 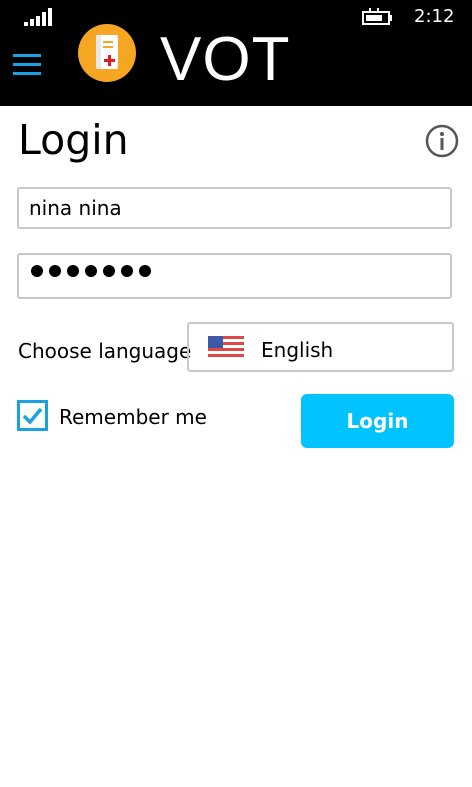 What do you see at coordinates (434, 16) in the screenshot?
I see `status-time: 2:12` at bounding box center [434, 16].